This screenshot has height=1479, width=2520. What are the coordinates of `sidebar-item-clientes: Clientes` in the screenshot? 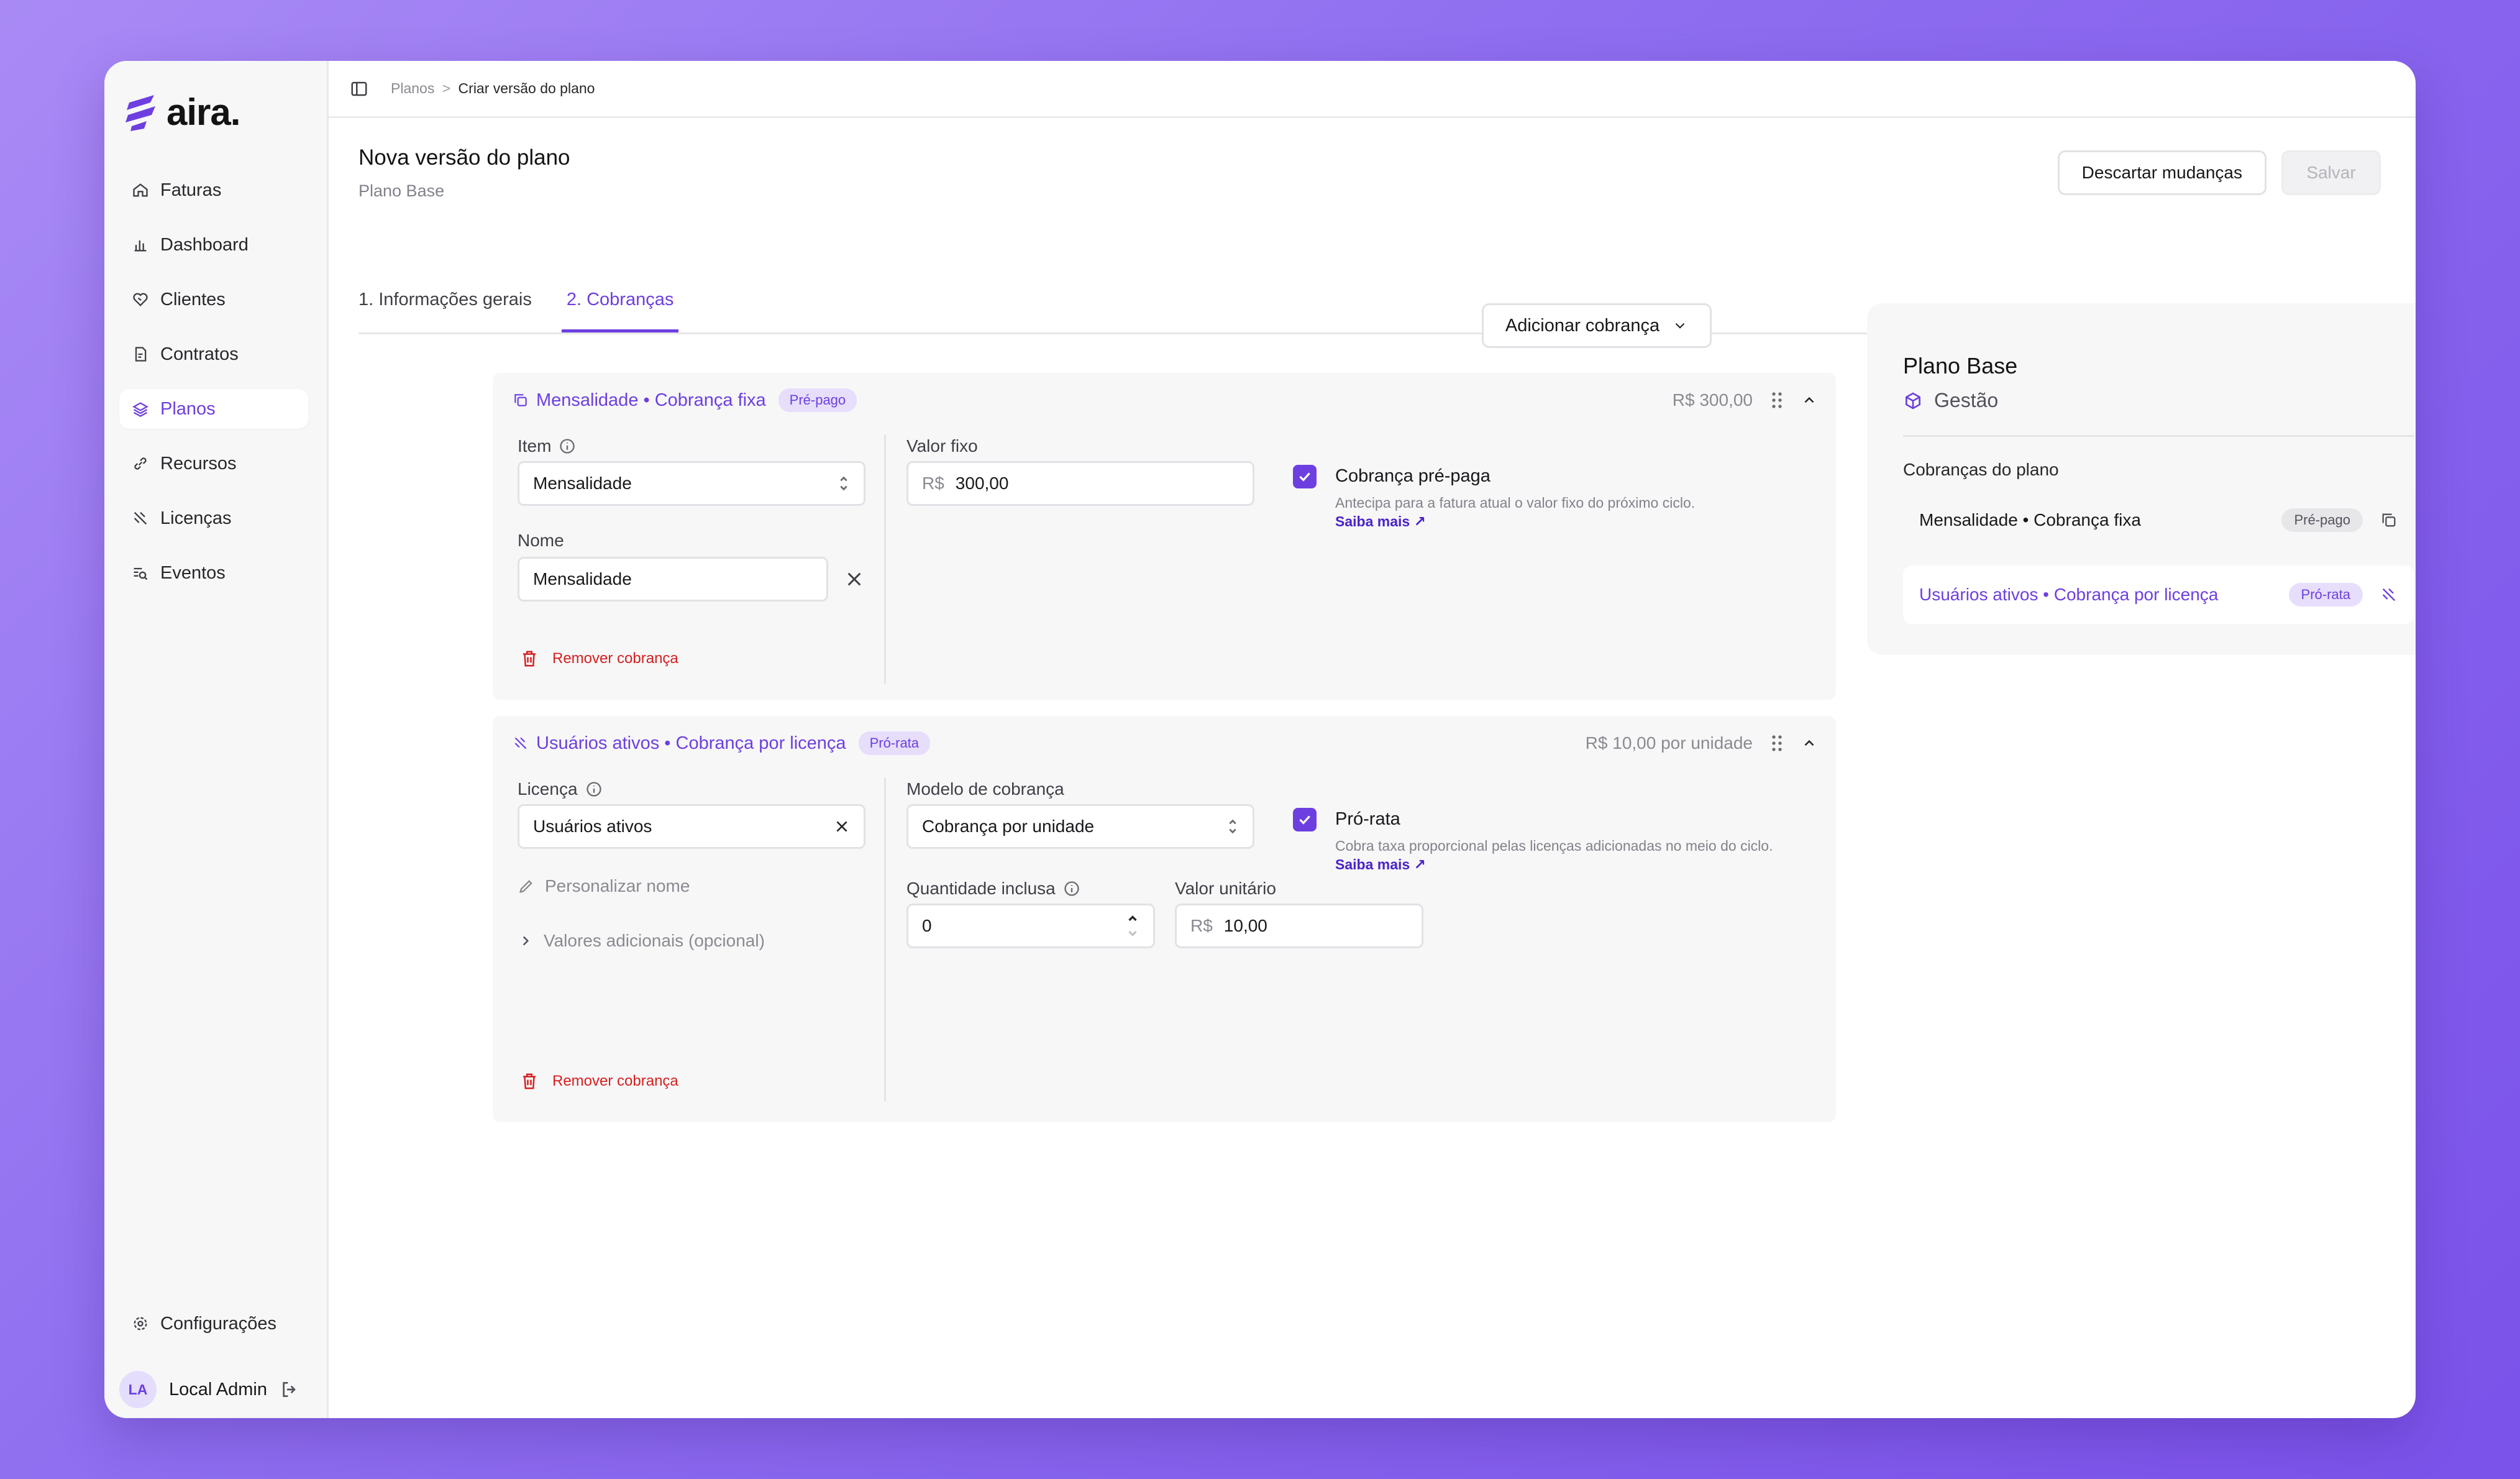 It's located at (213, 299).